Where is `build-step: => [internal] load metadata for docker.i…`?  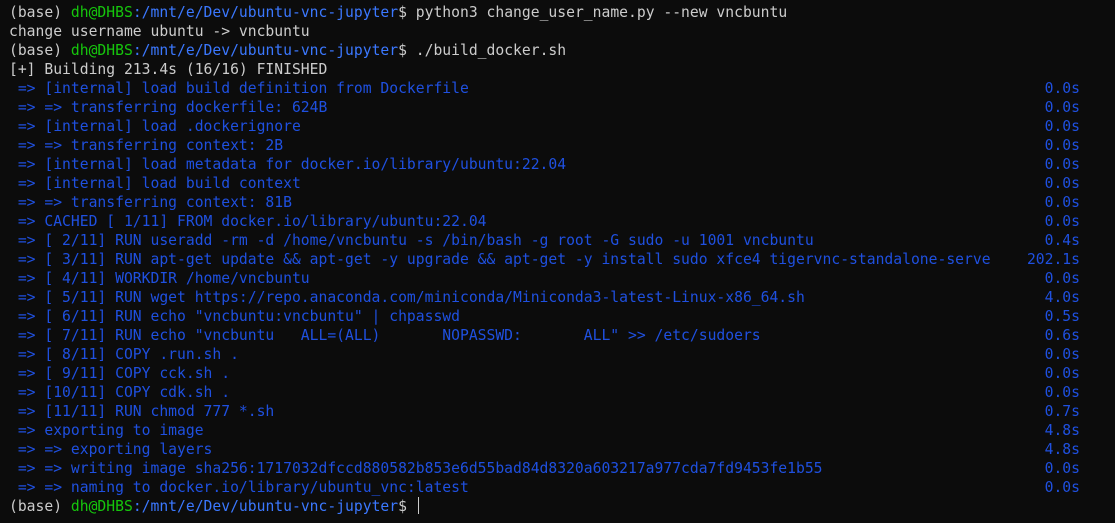
build-step: => [internal] load metadata for docker.i… is located at coordinates (557, 164).